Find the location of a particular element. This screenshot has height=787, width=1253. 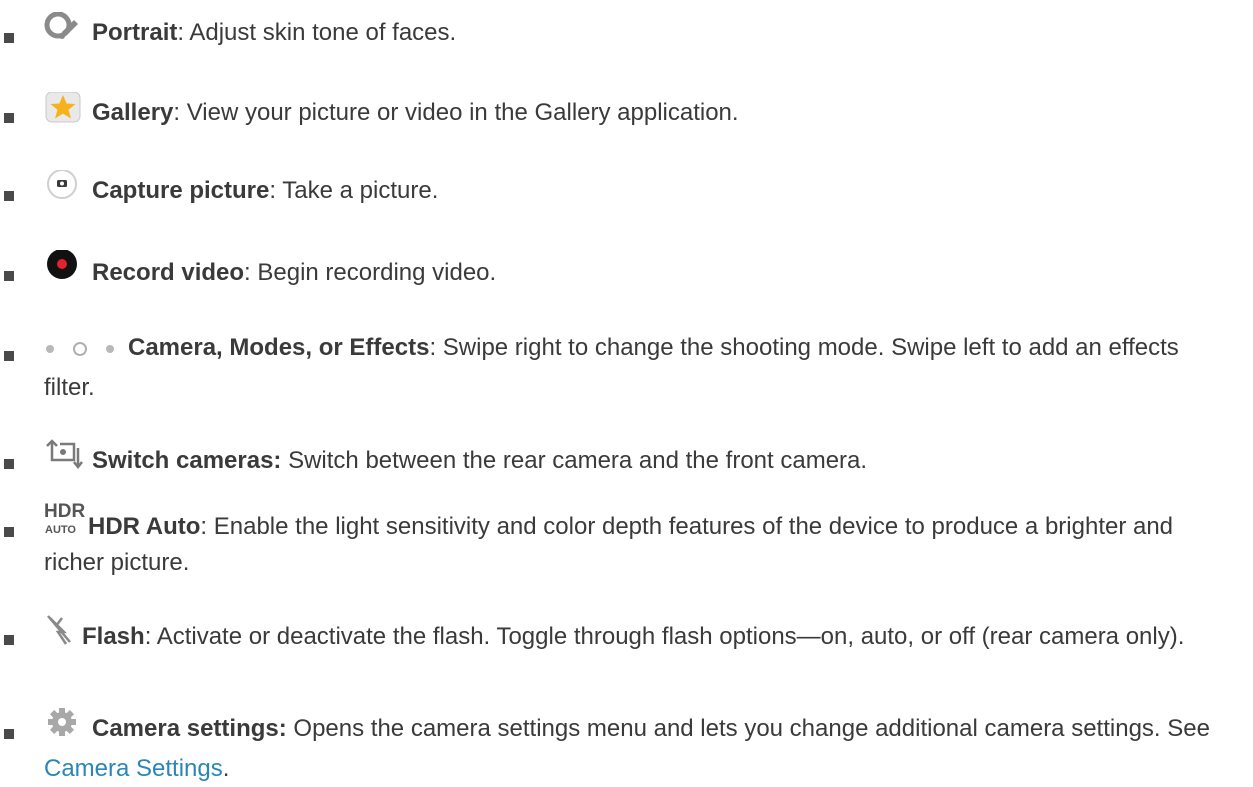

portrait-icon is located at coordinates (64, 33).